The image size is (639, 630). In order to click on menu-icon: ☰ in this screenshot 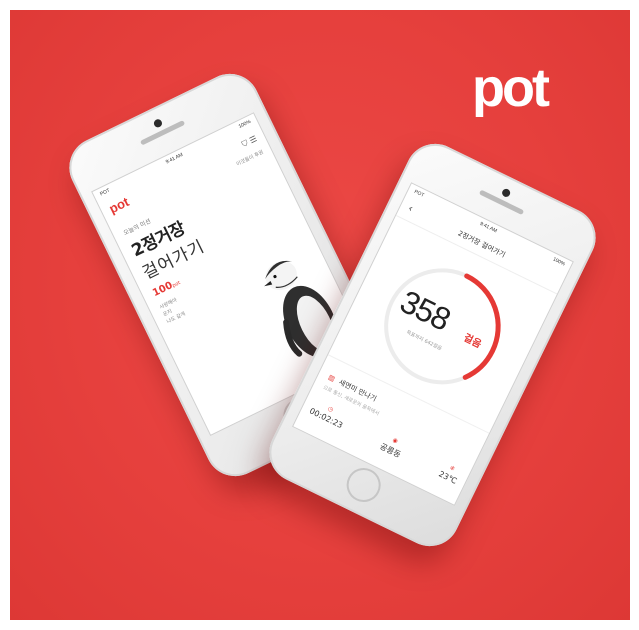, I will do `click(253, 139)`.